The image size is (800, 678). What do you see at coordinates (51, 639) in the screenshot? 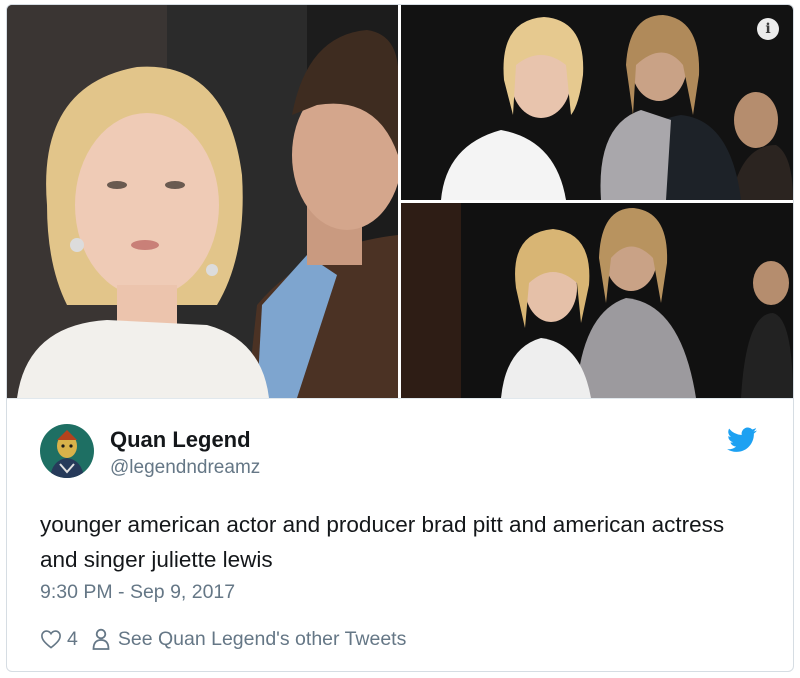
I see `heart-icon` at bounding box center [51, 639].